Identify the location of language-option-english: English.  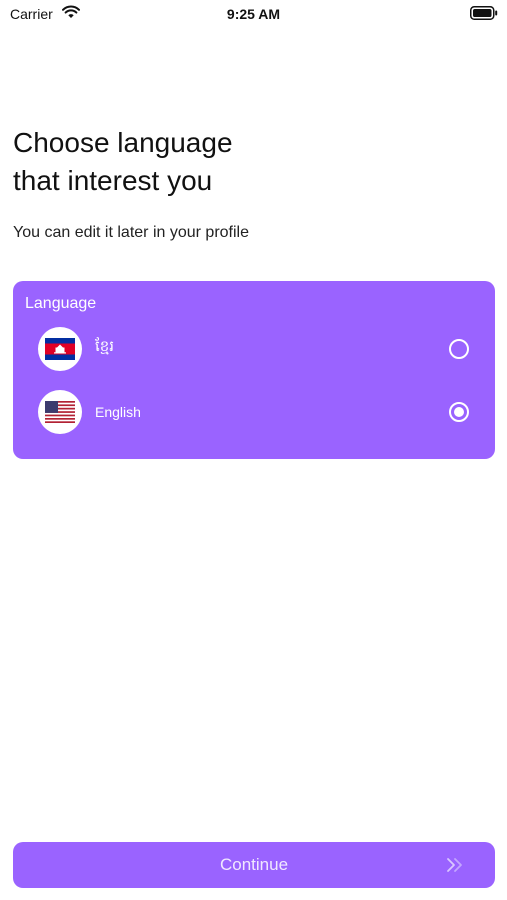
(254, 412).